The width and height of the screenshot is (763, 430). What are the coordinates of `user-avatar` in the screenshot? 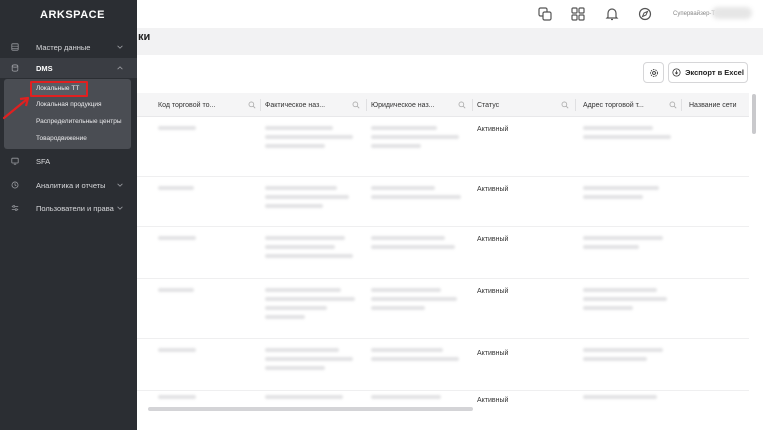 It's located at (732, 13).